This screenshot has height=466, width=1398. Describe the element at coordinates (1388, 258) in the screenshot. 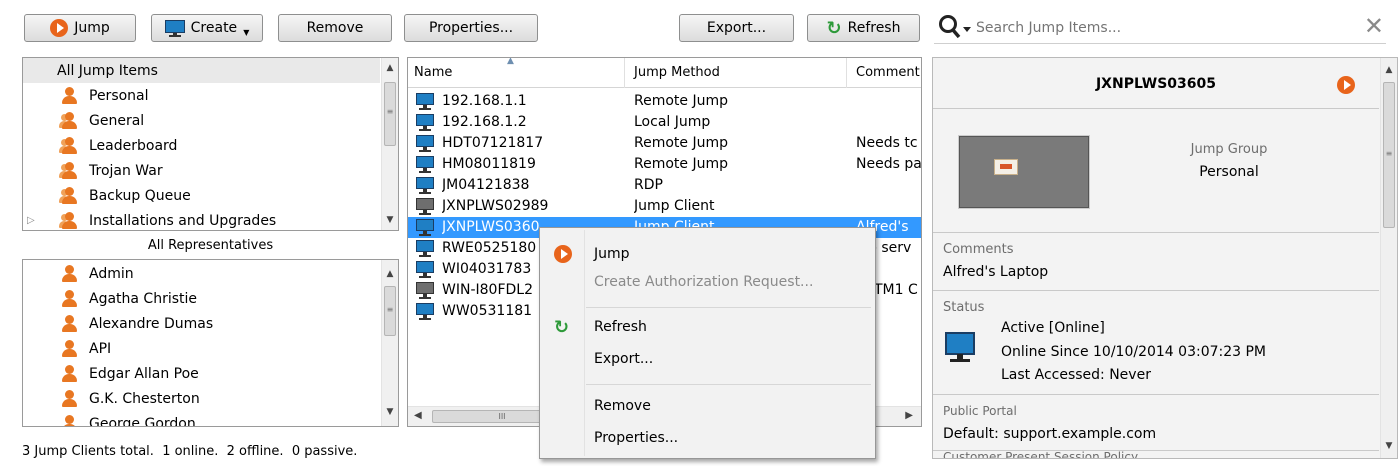

I see `details-scrollbar: ▲ ≡ ▼` at that location.